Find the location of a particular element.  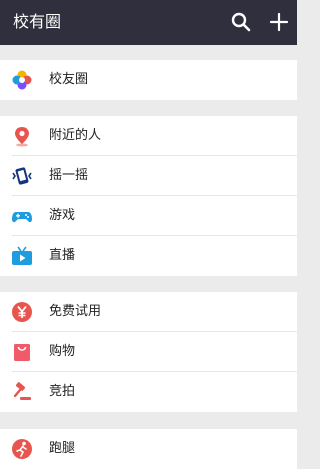

app-title: 校有圈 is located at coordinates (37, 21).